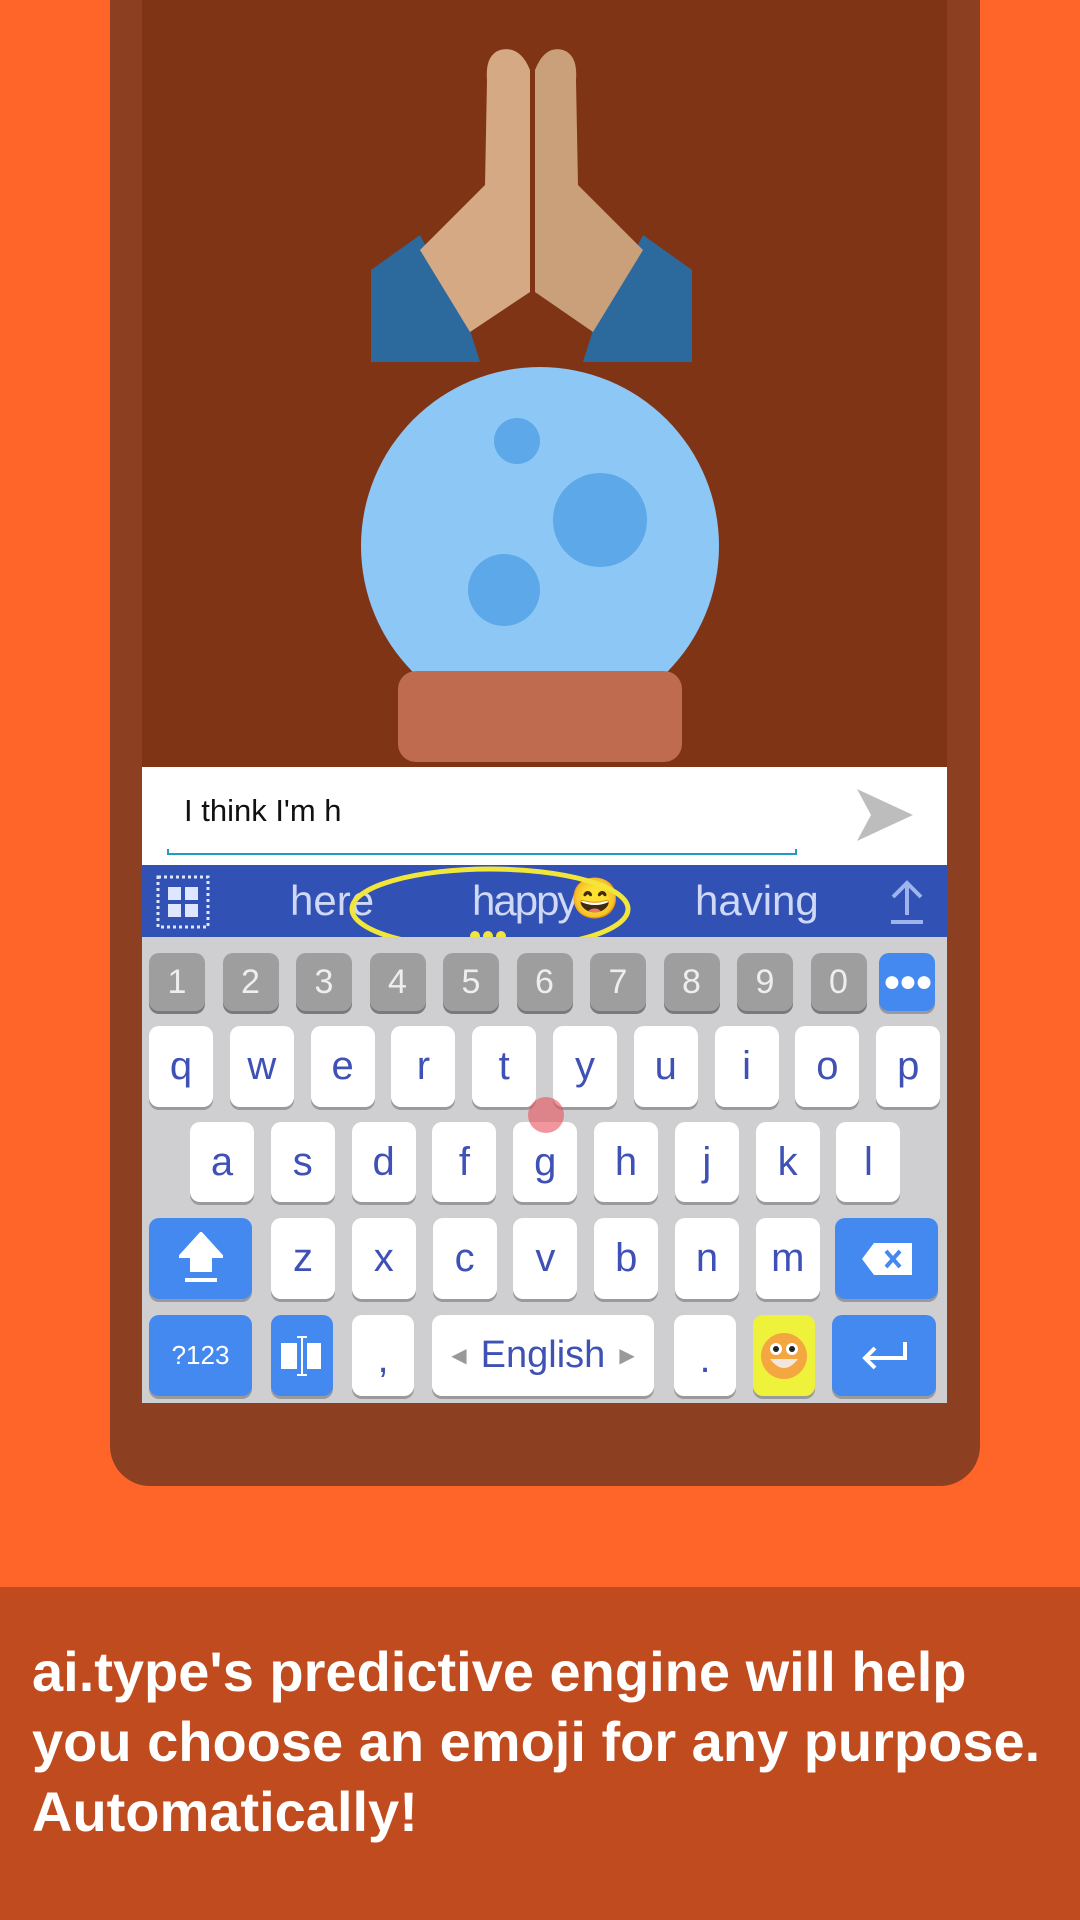 The width and height of the screenshot is (1080, 1920). I want to click on key-8: 8, so click(691, 982).